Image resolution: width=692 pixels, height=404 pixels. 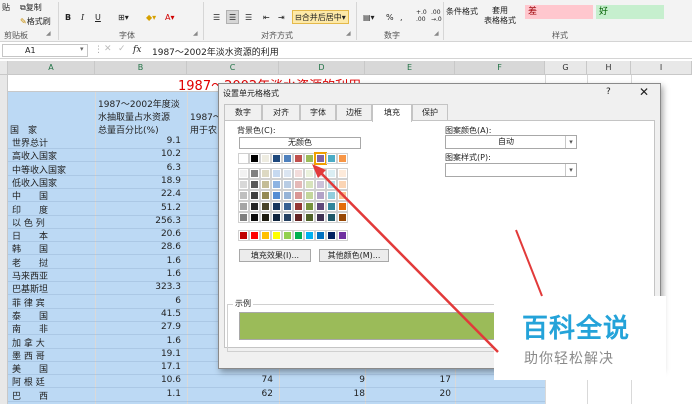 I want to click on format-as-table-button: 套用 表格格式, so click(x=500, y=16).